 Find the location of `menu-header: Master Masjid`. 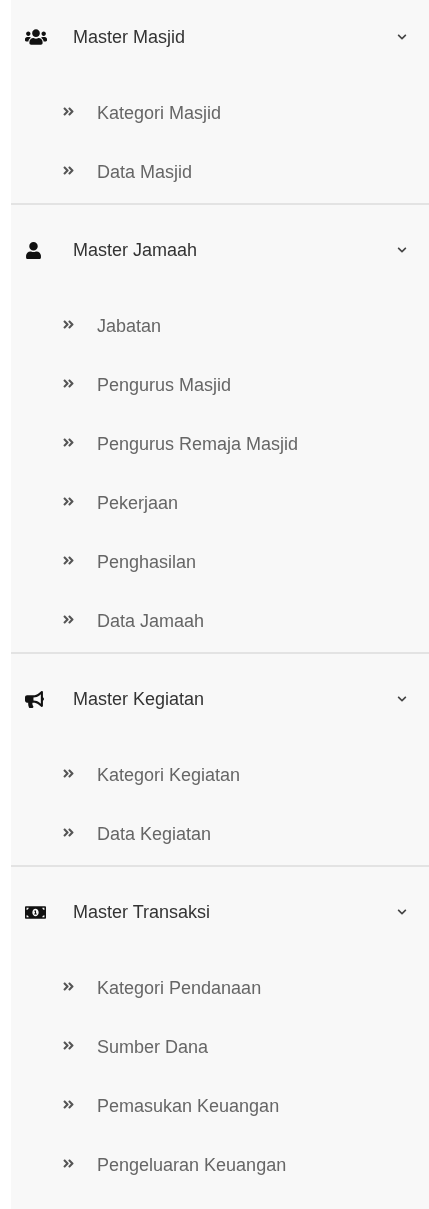

menu-header: Master Masjid is located at coordinates (220, 37).